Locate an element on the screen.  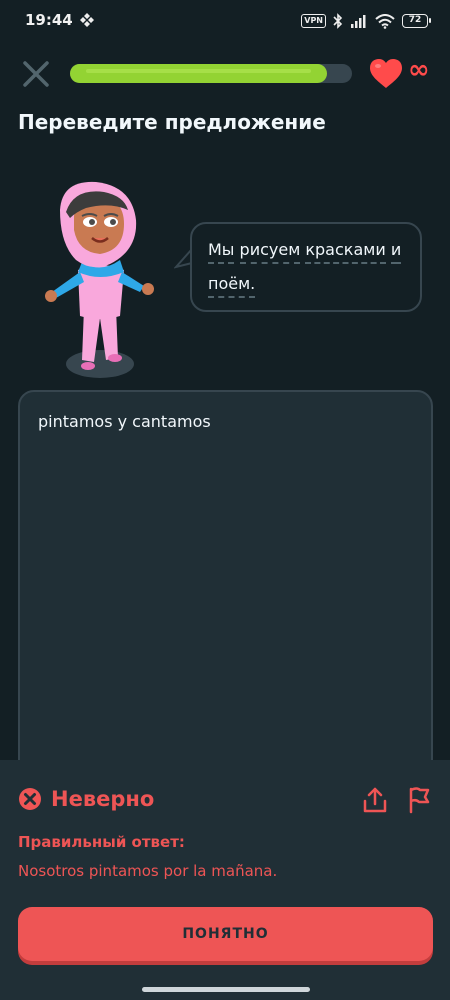
battery-indicator: 72 is located at coordinates (416, 21).